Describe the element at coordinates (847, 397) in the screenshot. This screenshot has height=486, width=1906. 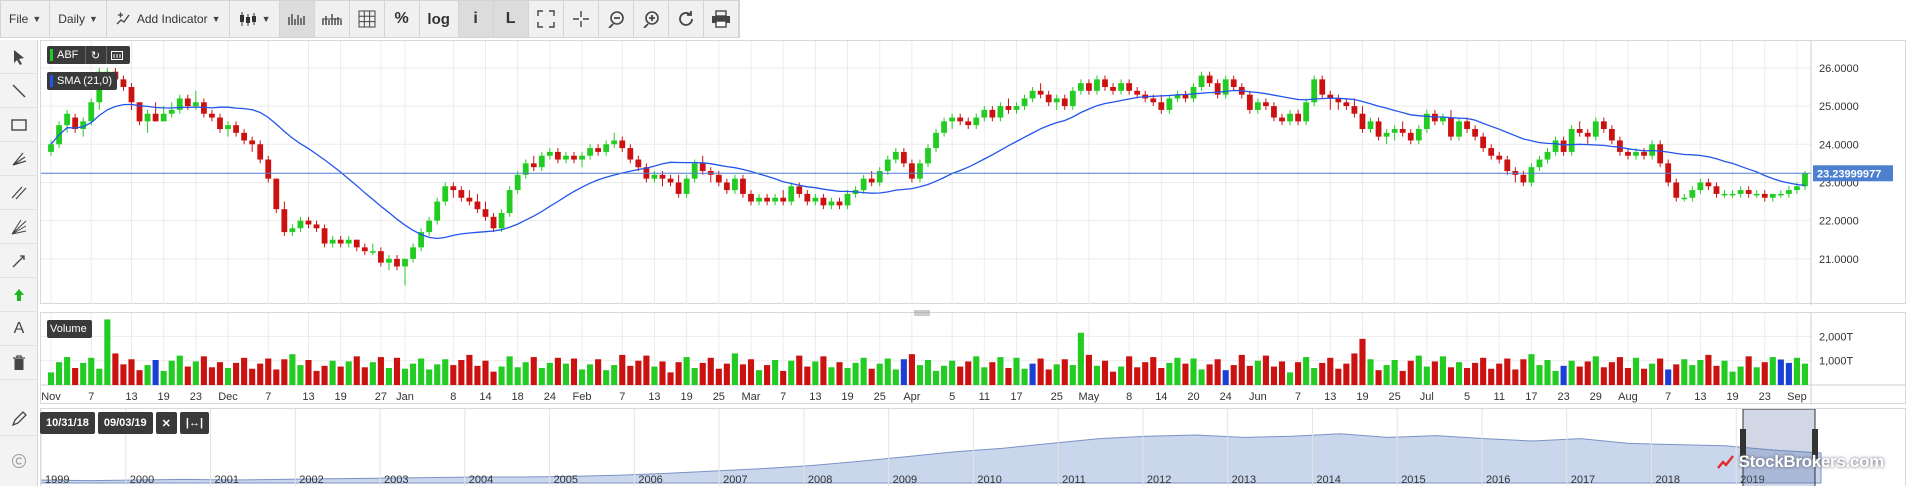
I see `x-axis-tick-label: 19` at that location.